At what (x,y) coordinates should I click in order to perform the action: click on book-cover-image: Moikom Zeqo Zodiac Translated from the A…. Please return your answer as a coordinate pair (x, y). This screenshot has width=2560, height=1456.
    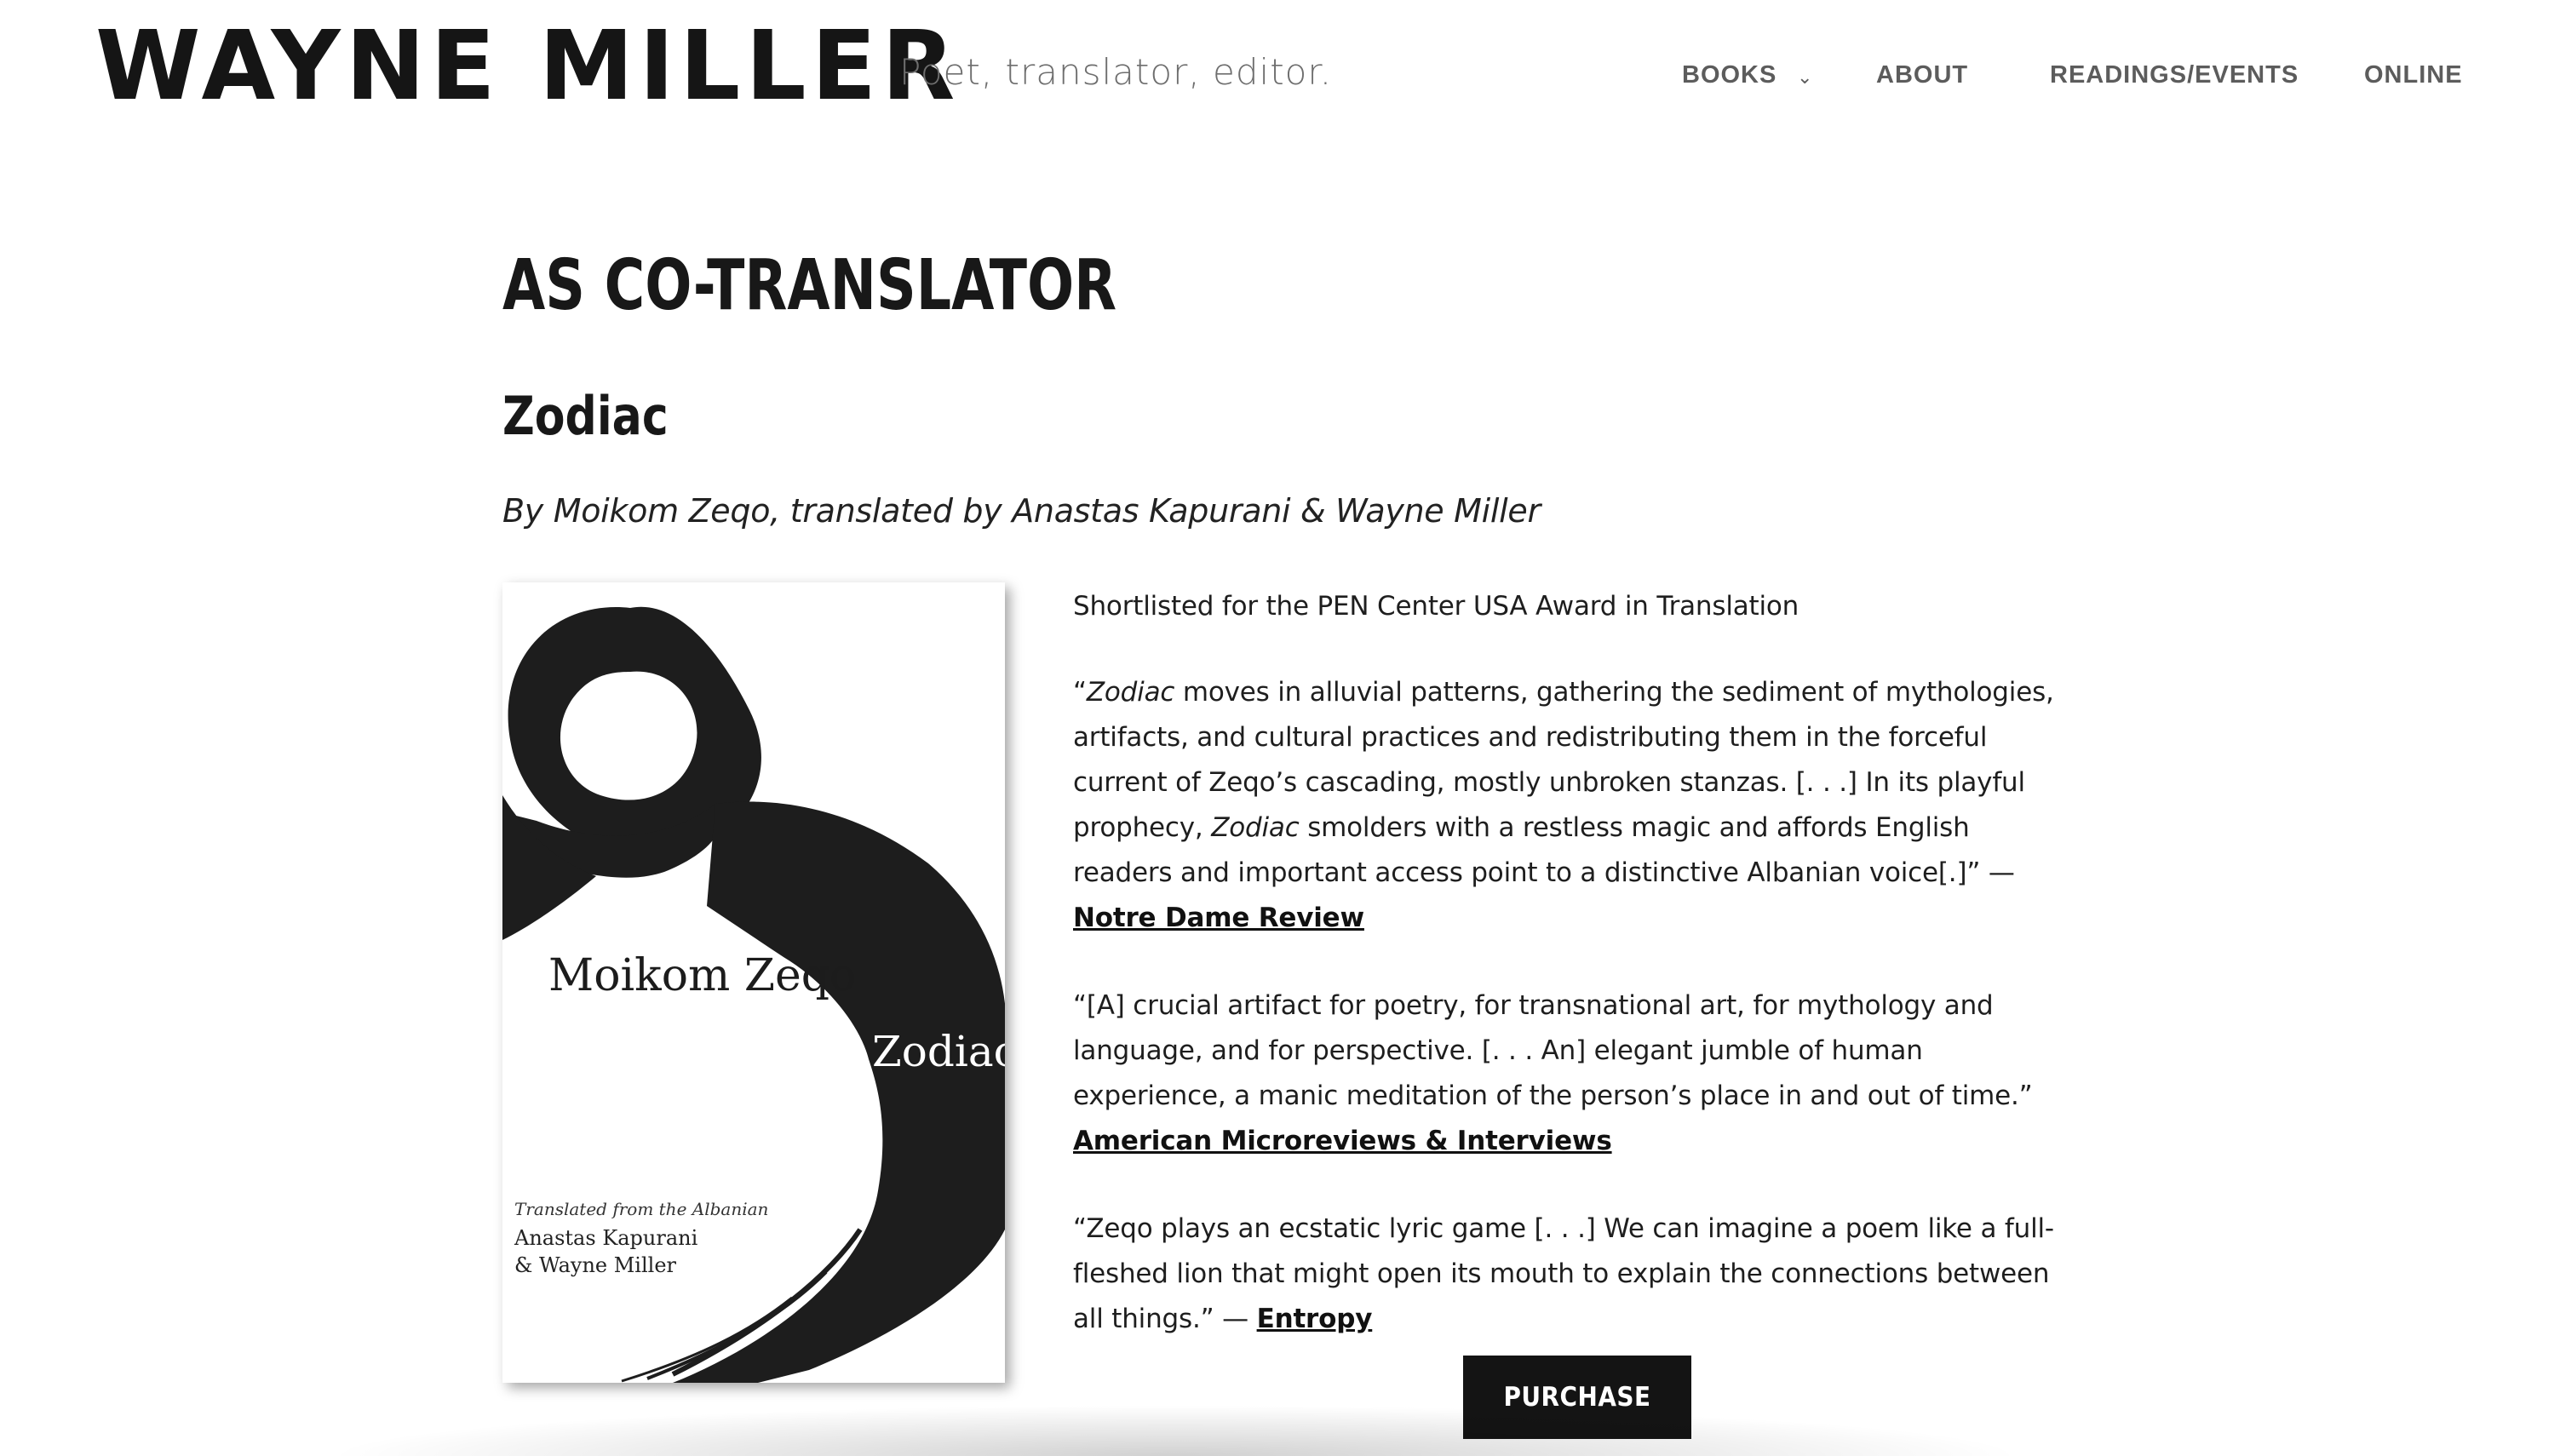
    Looking at the image, I should click on (753, 983).